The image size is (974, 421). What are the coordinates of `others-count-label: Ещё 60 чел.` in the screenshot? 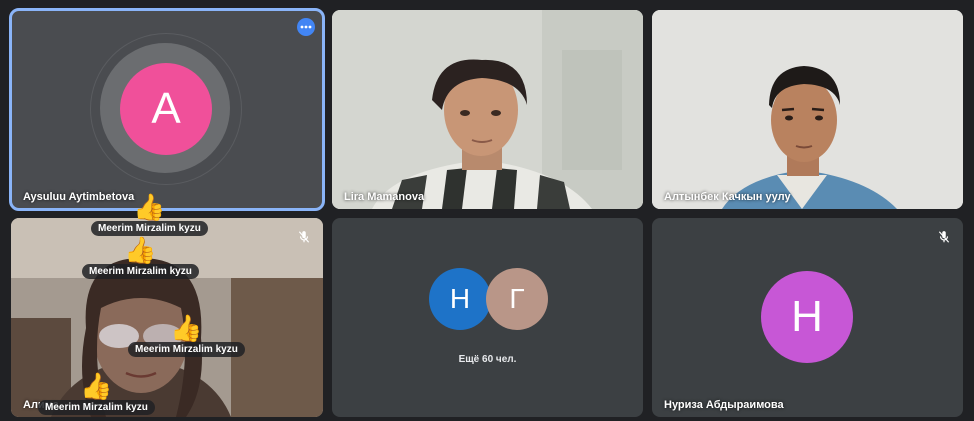 It's located at (487, 359).